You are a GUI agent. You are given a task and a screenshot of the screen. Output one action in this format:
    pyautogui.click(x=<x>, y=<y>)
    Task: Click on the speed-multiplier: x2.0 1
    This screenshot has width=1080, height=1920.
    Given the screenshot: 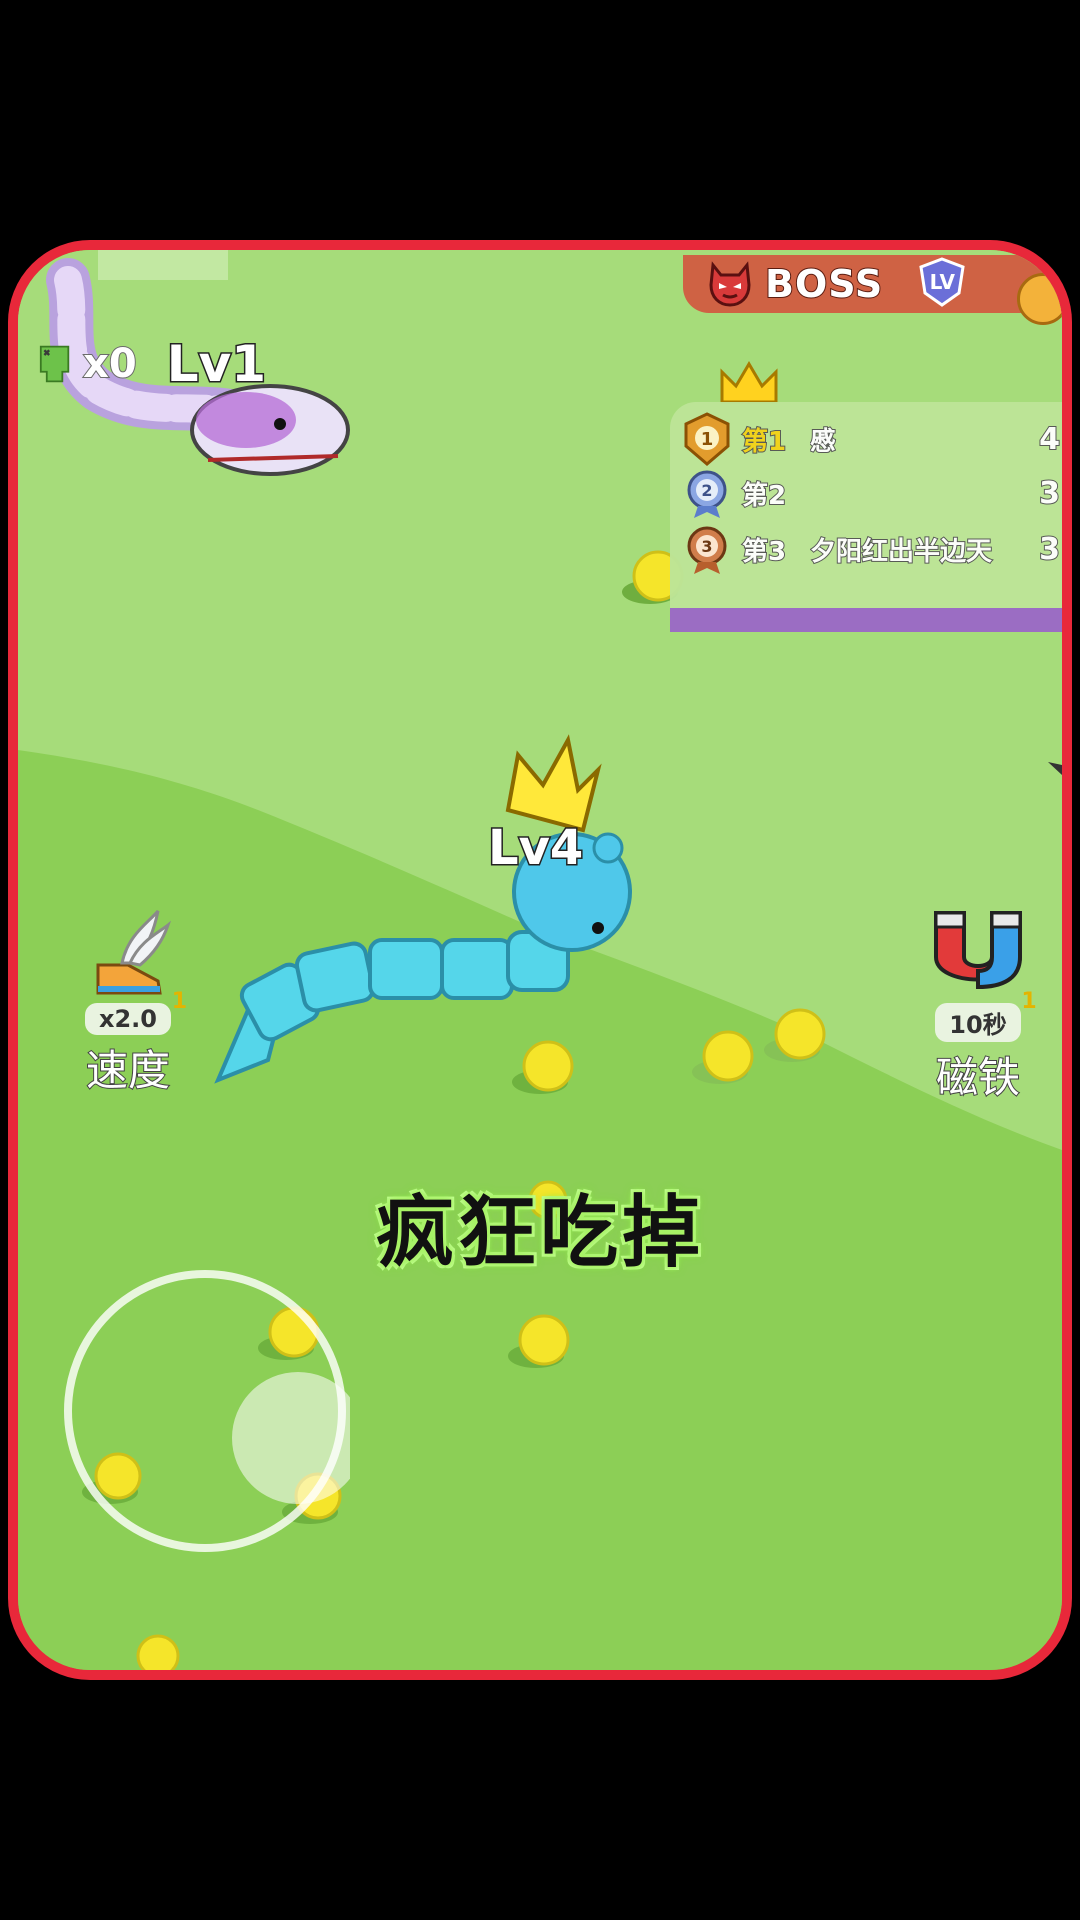 What is the action you would take?
    pyautogui.click(x=136, y=1012)
    